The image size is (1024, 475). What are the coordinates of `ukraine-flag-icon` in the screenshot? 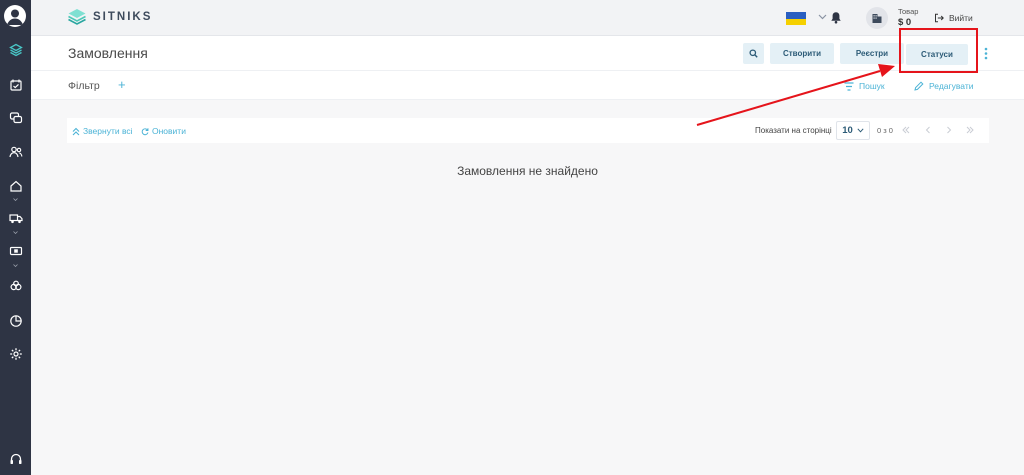 It's located at (796, 18).